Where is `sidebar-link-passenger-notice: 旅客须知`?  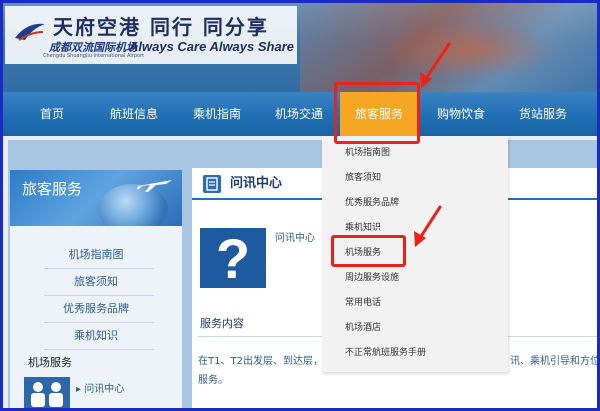
sidebar-link-passenger-notice: 旅客须知 is located at coordinates (96, 282).